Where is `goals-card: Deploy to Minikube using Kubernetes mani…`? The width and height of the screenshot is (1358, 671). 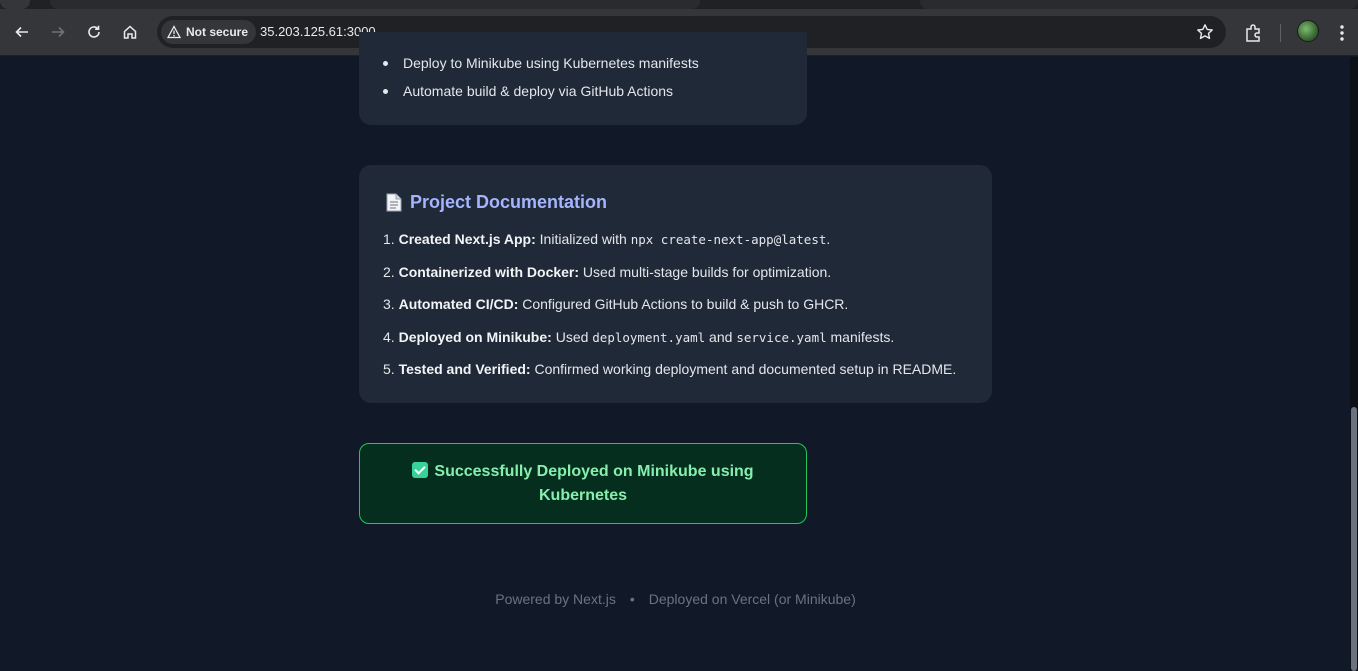 goals-card: Deploy to Minikube using Kubernetes mani… is located at coordinates (583, 78).